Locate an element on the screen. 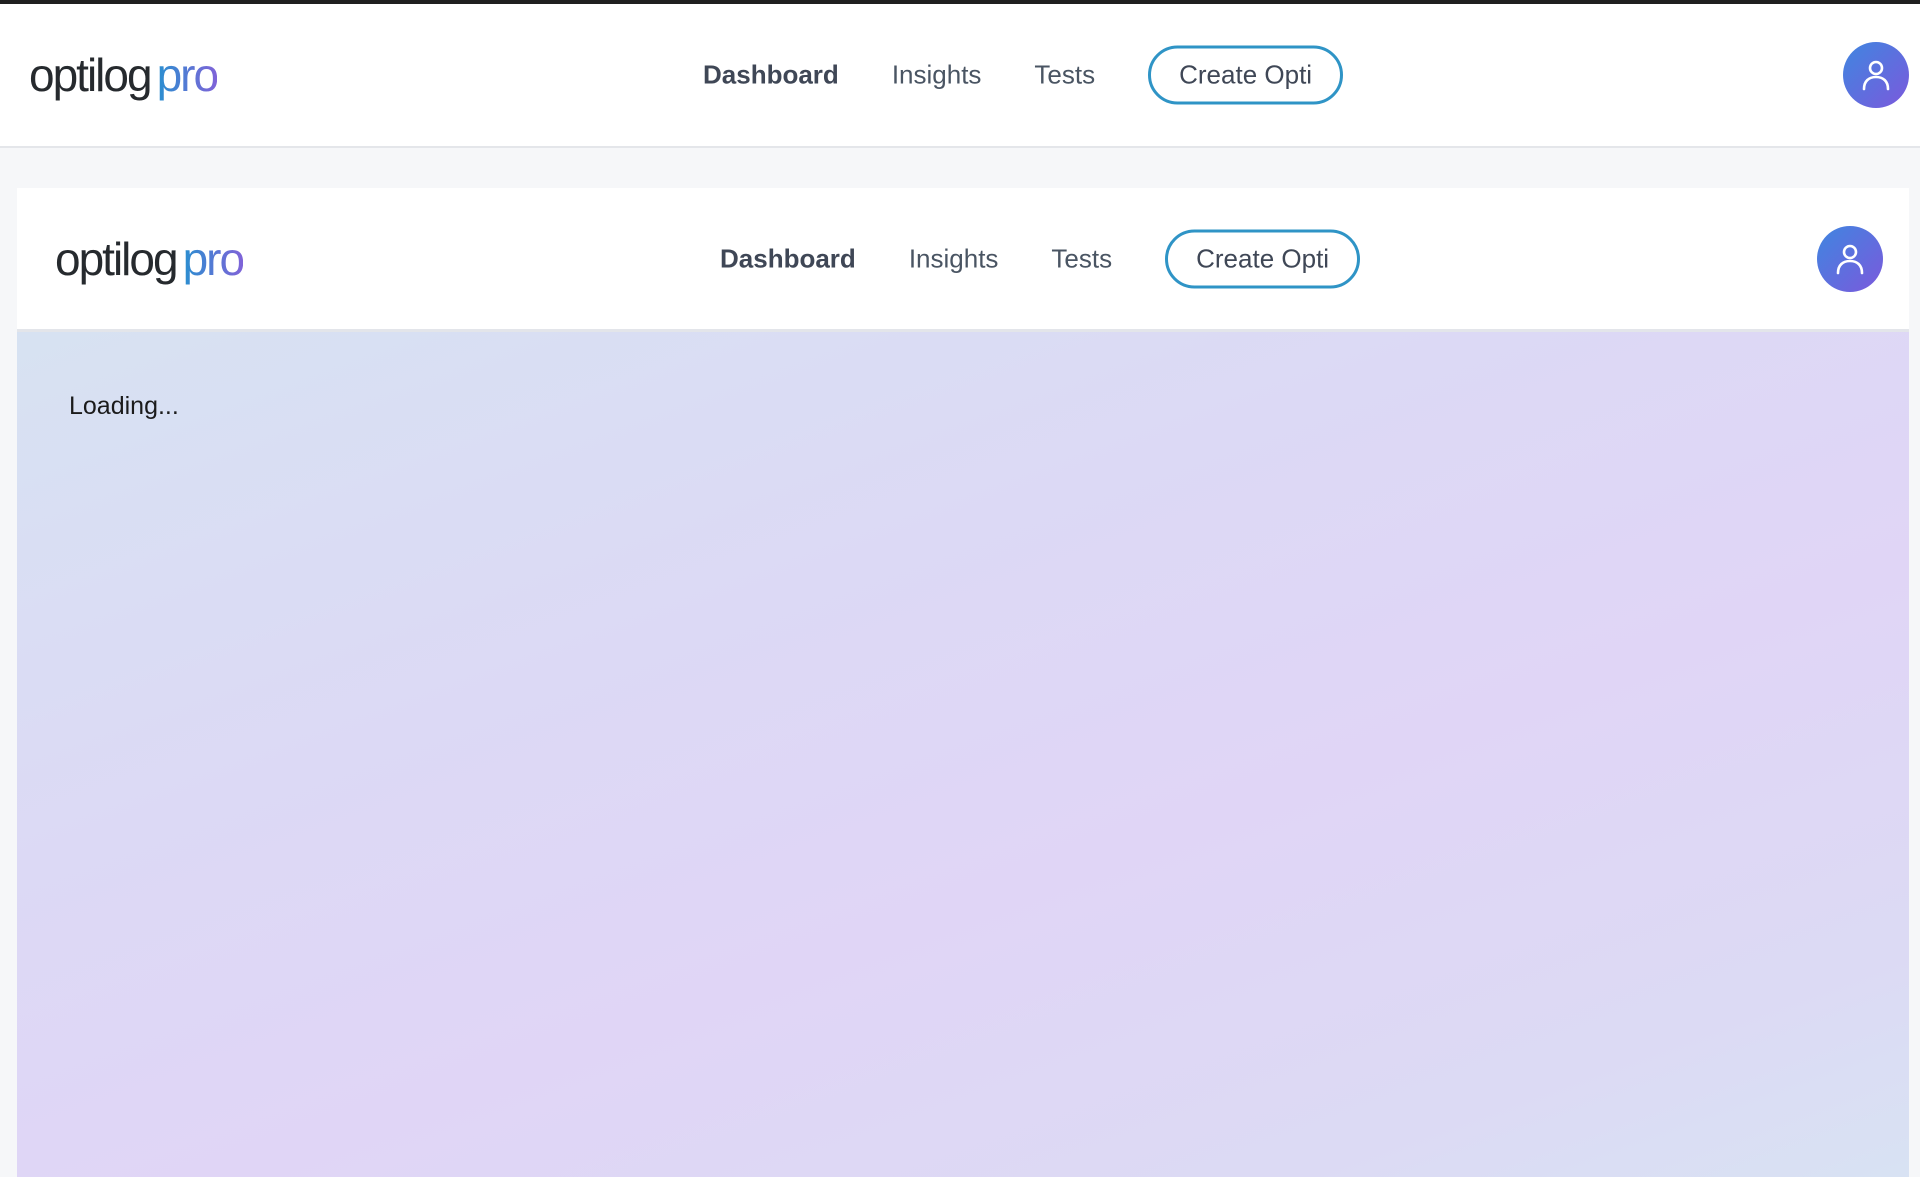  embedded-primary-nav: Dashboard Insights Tests Create Opti is located at coordinates (1040, 258).